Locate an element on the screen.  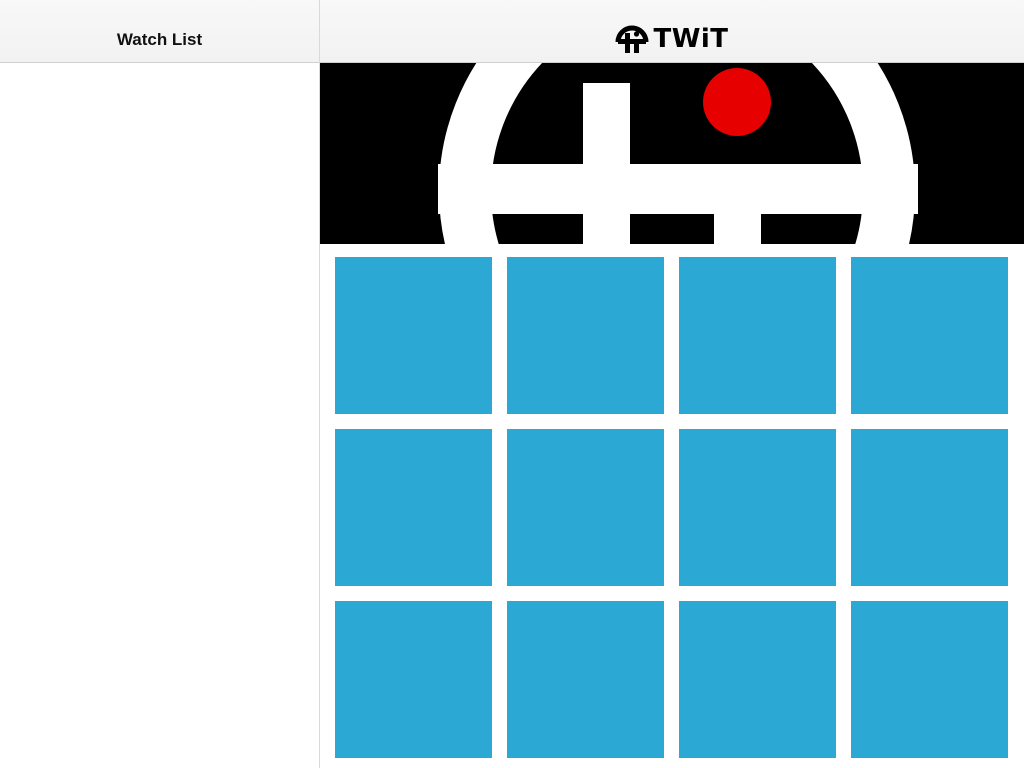
twit-brand-logo: TWiT is located at coordinates (671, 39).